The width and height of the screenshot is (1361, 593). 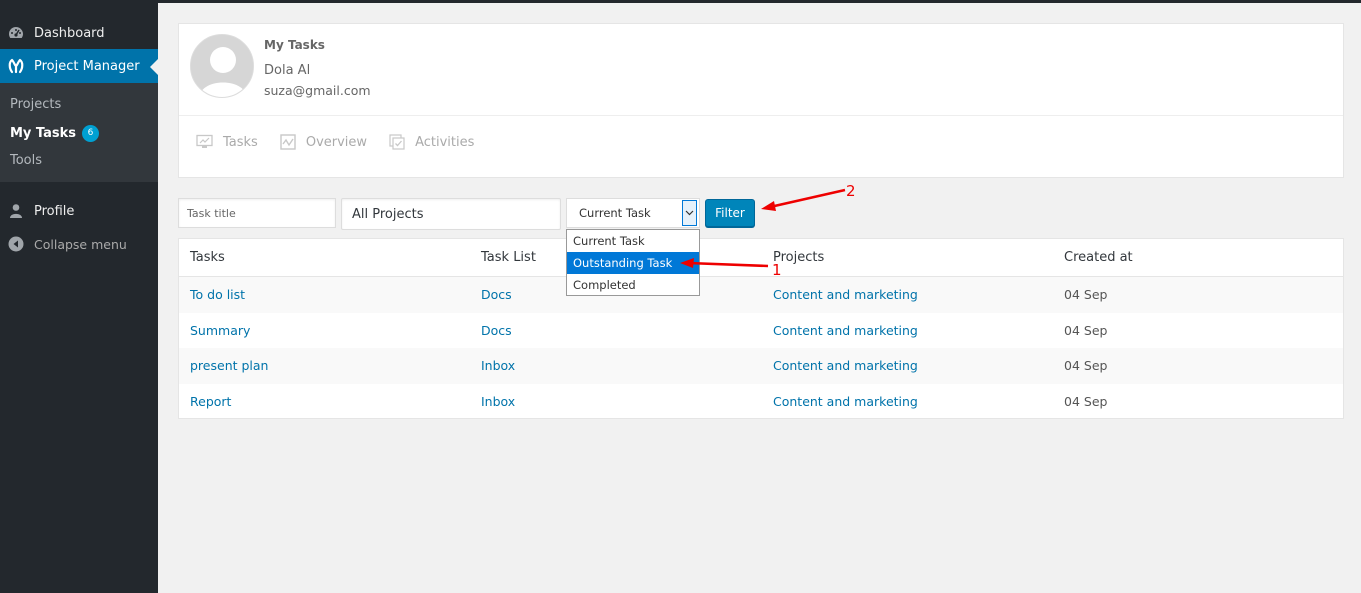 What do you see at coordinates (287, 70) in the screenshot?
I see `user-name: Dola Al` at bounding box center [287, 70].